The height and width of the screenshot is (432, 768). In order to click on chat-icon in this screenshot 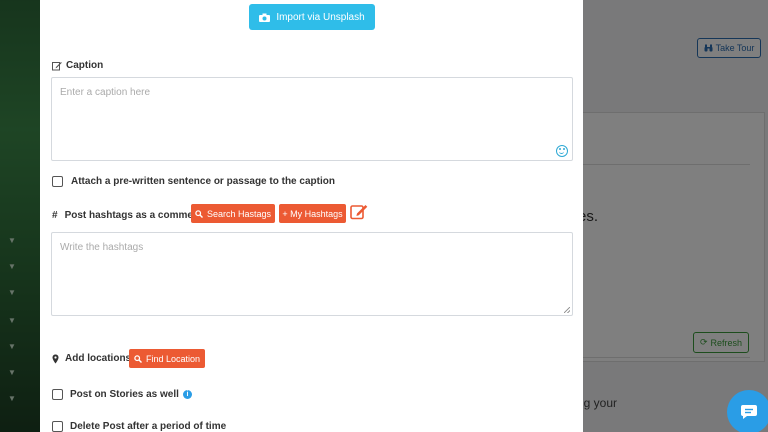, I will do `click(749, 412)`.